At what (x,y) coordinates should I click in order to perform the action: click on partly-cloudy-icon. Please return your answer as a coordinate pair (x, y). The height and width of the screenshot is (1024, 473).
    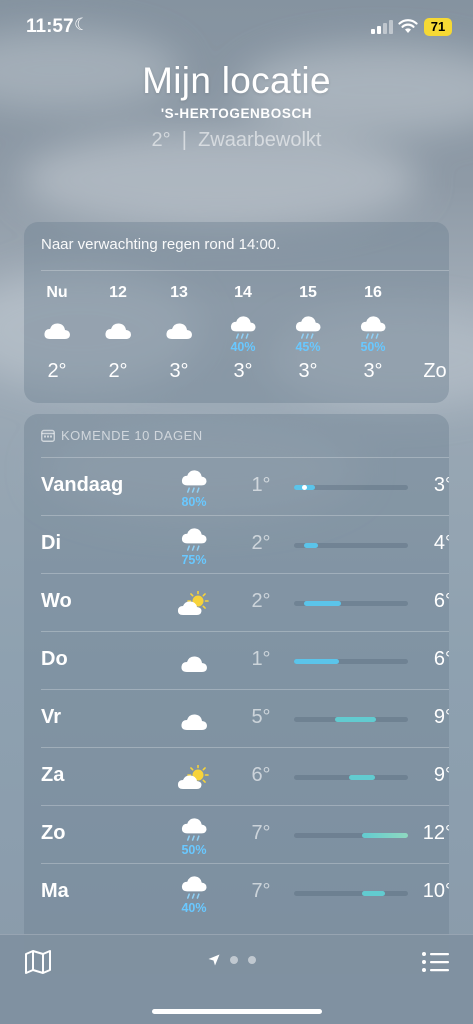
    Looking at the image, I should click on (194, 604).